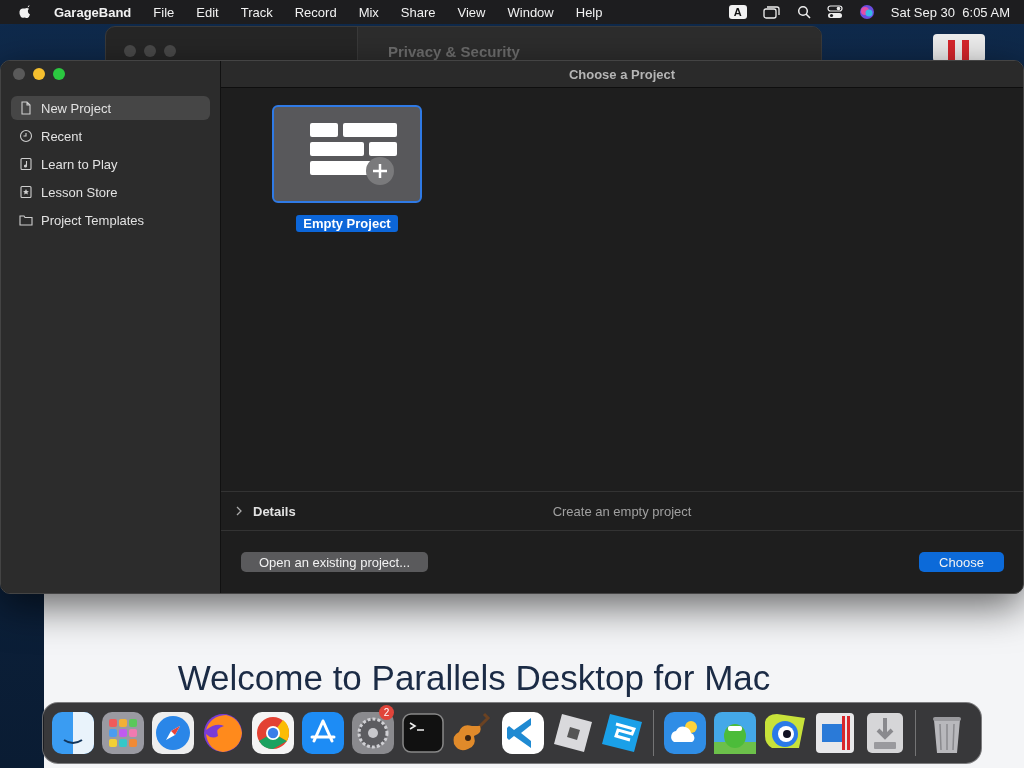  Describe the element at coordinates (62, 136) in the screenshot. I see `sidebar-label: Recent` at that location.